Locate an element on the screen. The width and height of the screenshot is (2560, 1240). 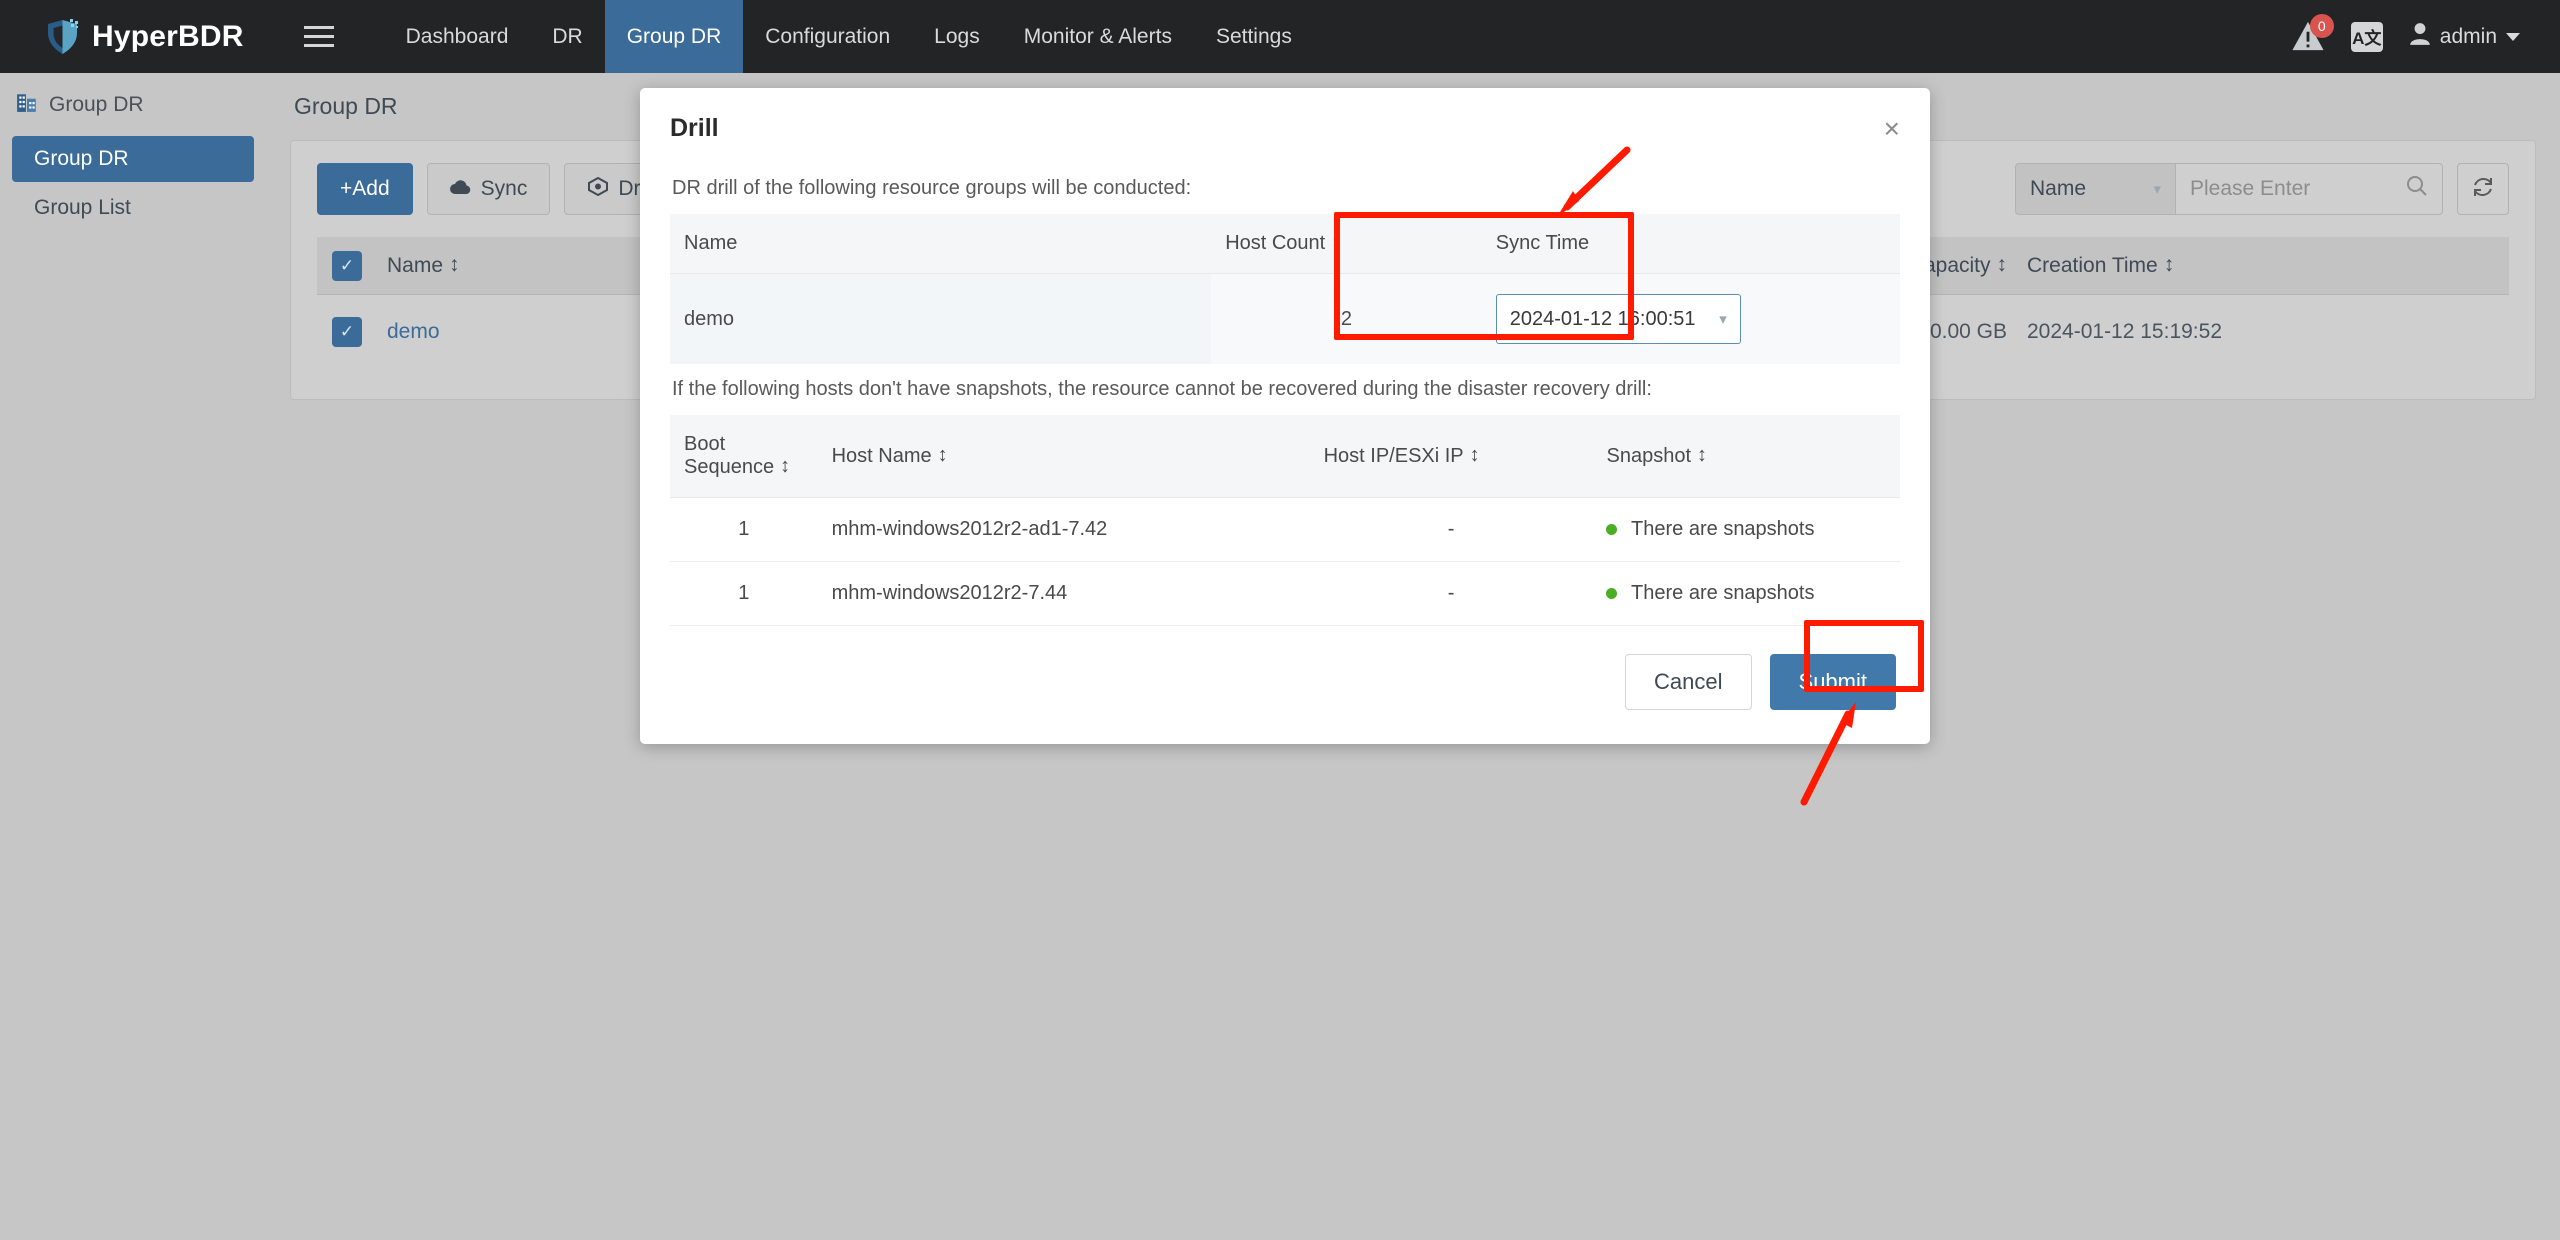
chevron-down-icon: ▾ is located at coordinates (1723, 319).